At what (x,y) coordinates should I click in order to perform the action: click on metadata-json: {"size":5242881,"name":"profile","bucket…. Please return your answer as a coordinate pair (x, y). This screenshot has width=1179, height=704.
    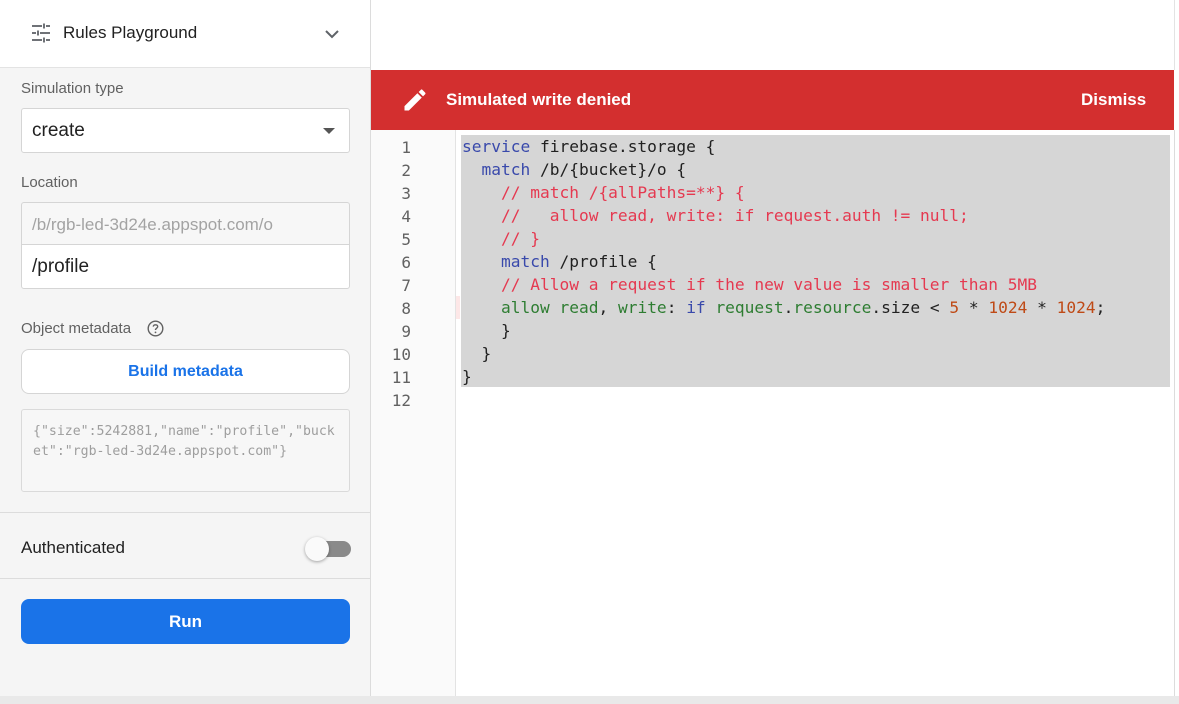
    Looking at the image, I should click on (185, 450).